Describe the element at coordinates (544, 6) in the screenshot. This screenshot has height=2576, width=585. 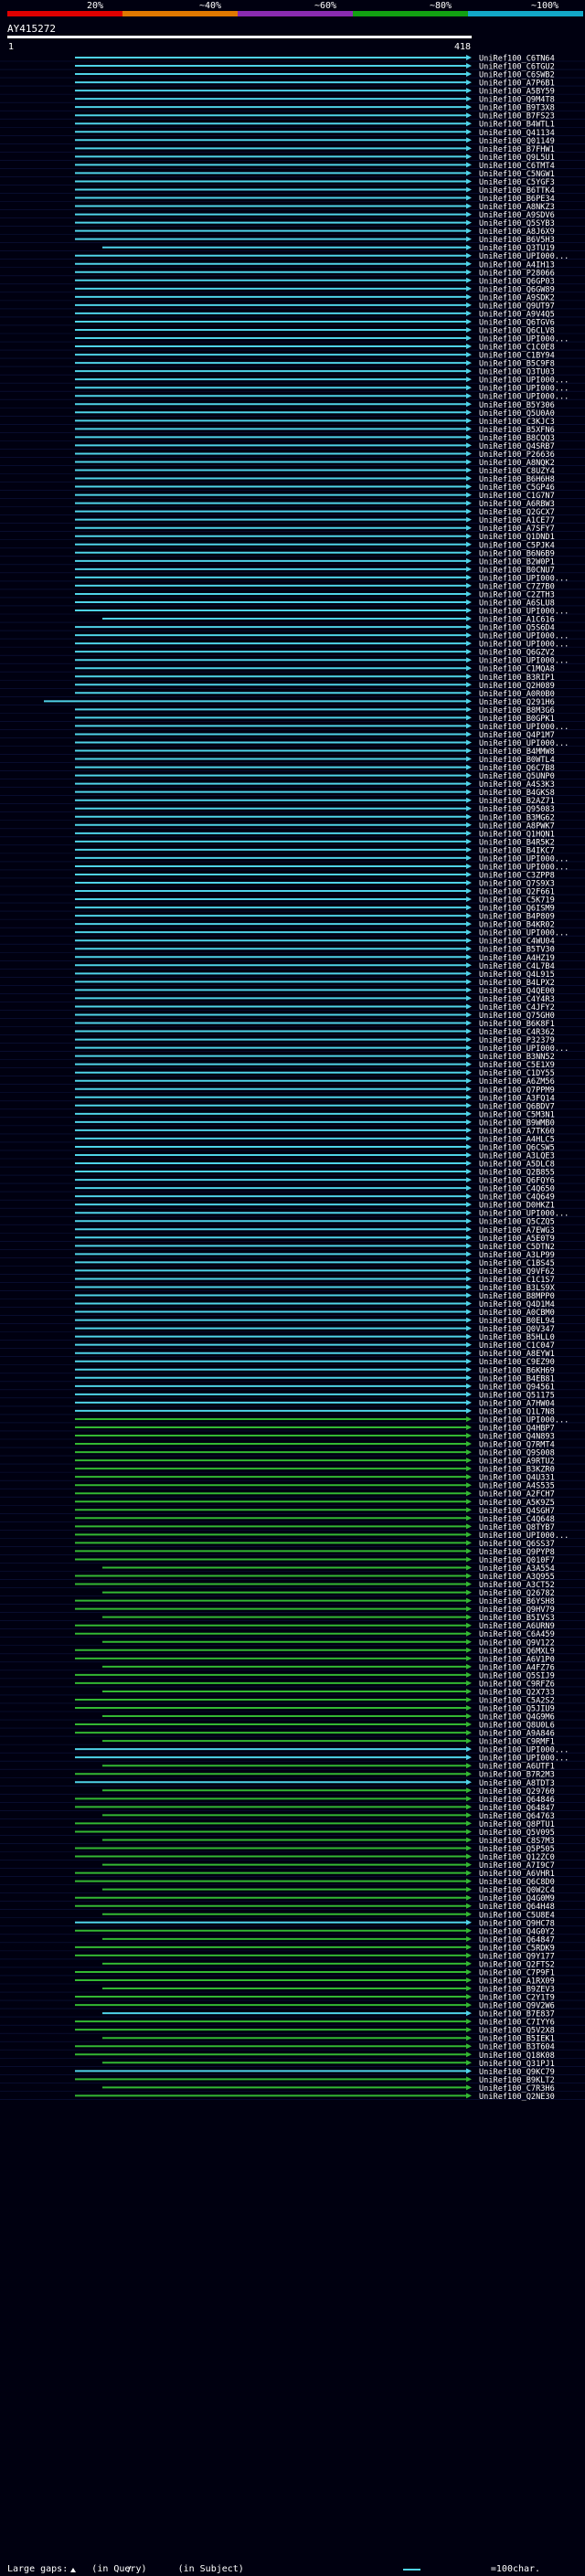
I see `scale-label: ~100%` at that location.